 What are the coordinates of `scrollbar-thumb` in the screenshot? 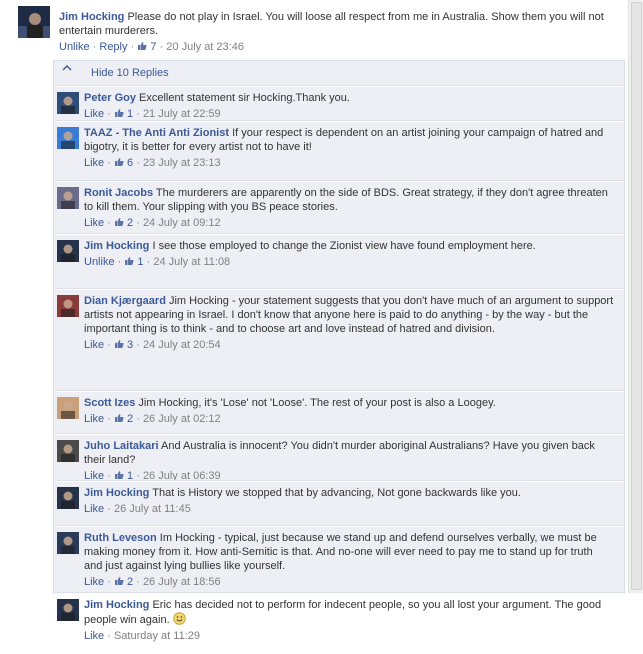 It's located at (636, 296).